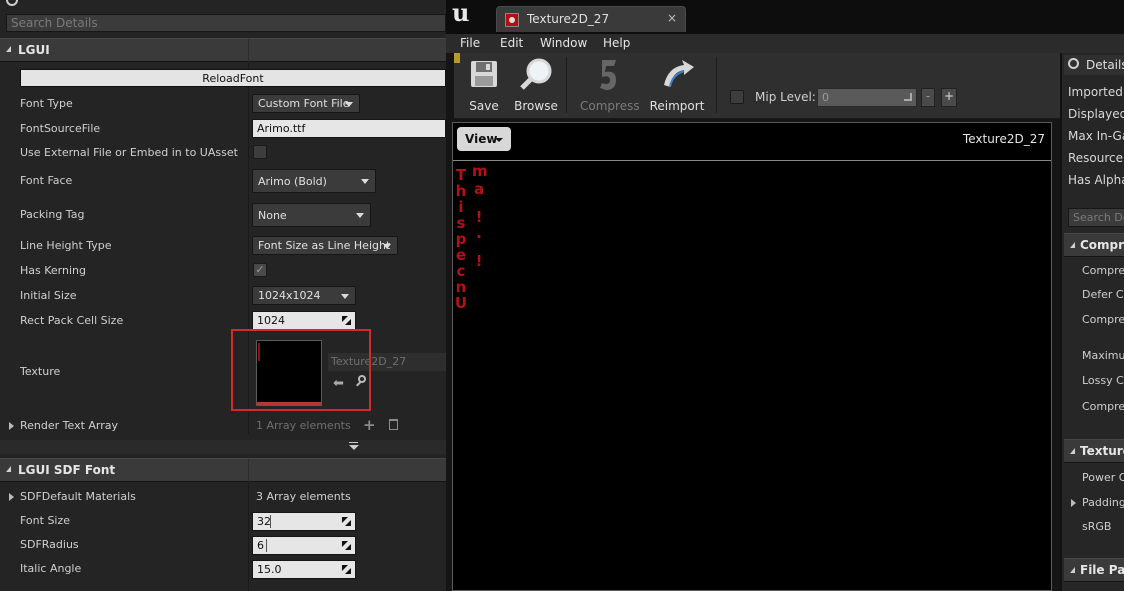 The height and width of the screenshot is (591, 1124). Describe the element at coordinates (223, 470) in the screenshot. I see `category-lgui-sdf-font: LGUI SDF Font` at that location.